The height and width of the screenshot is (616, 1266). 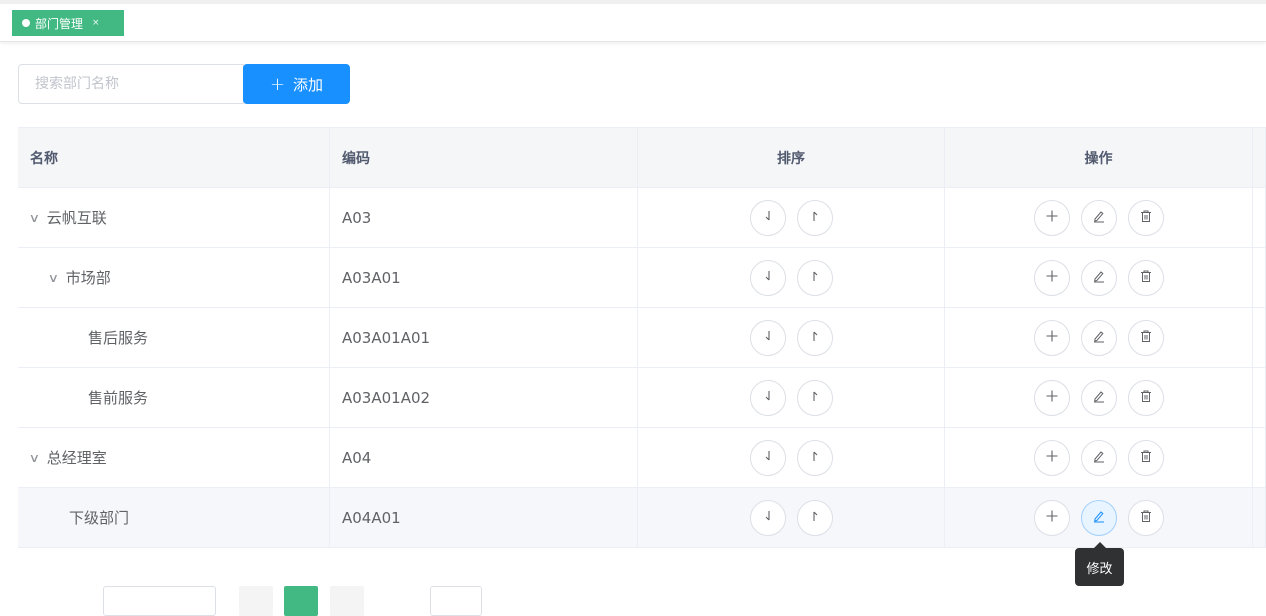 What do you see at coordinates (456, 601) in the screenshot?
I see `page-jump-input` at bounding box center [456, 601].